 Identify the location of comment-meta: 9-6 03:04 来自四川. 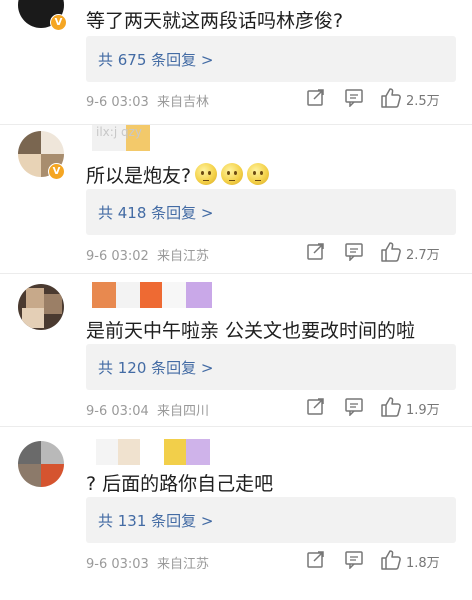
(147, 409).